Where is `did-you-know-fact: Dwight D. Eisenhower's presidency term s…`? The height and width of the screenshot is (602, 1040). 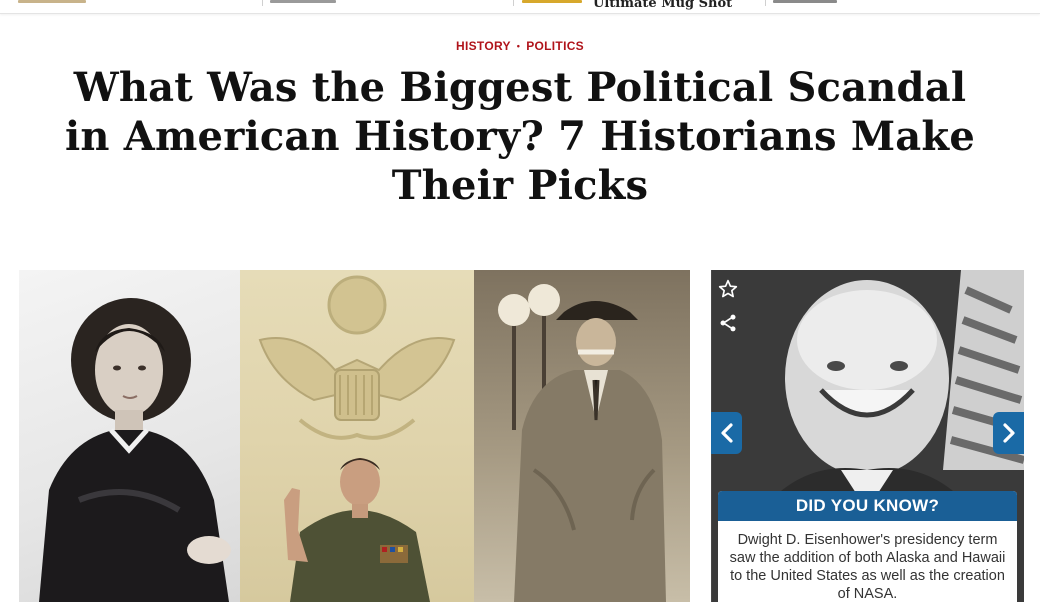 did-you-know-fact: Dwight D. Eisenhower's presidency term s… is located at coordinates (867, 567).